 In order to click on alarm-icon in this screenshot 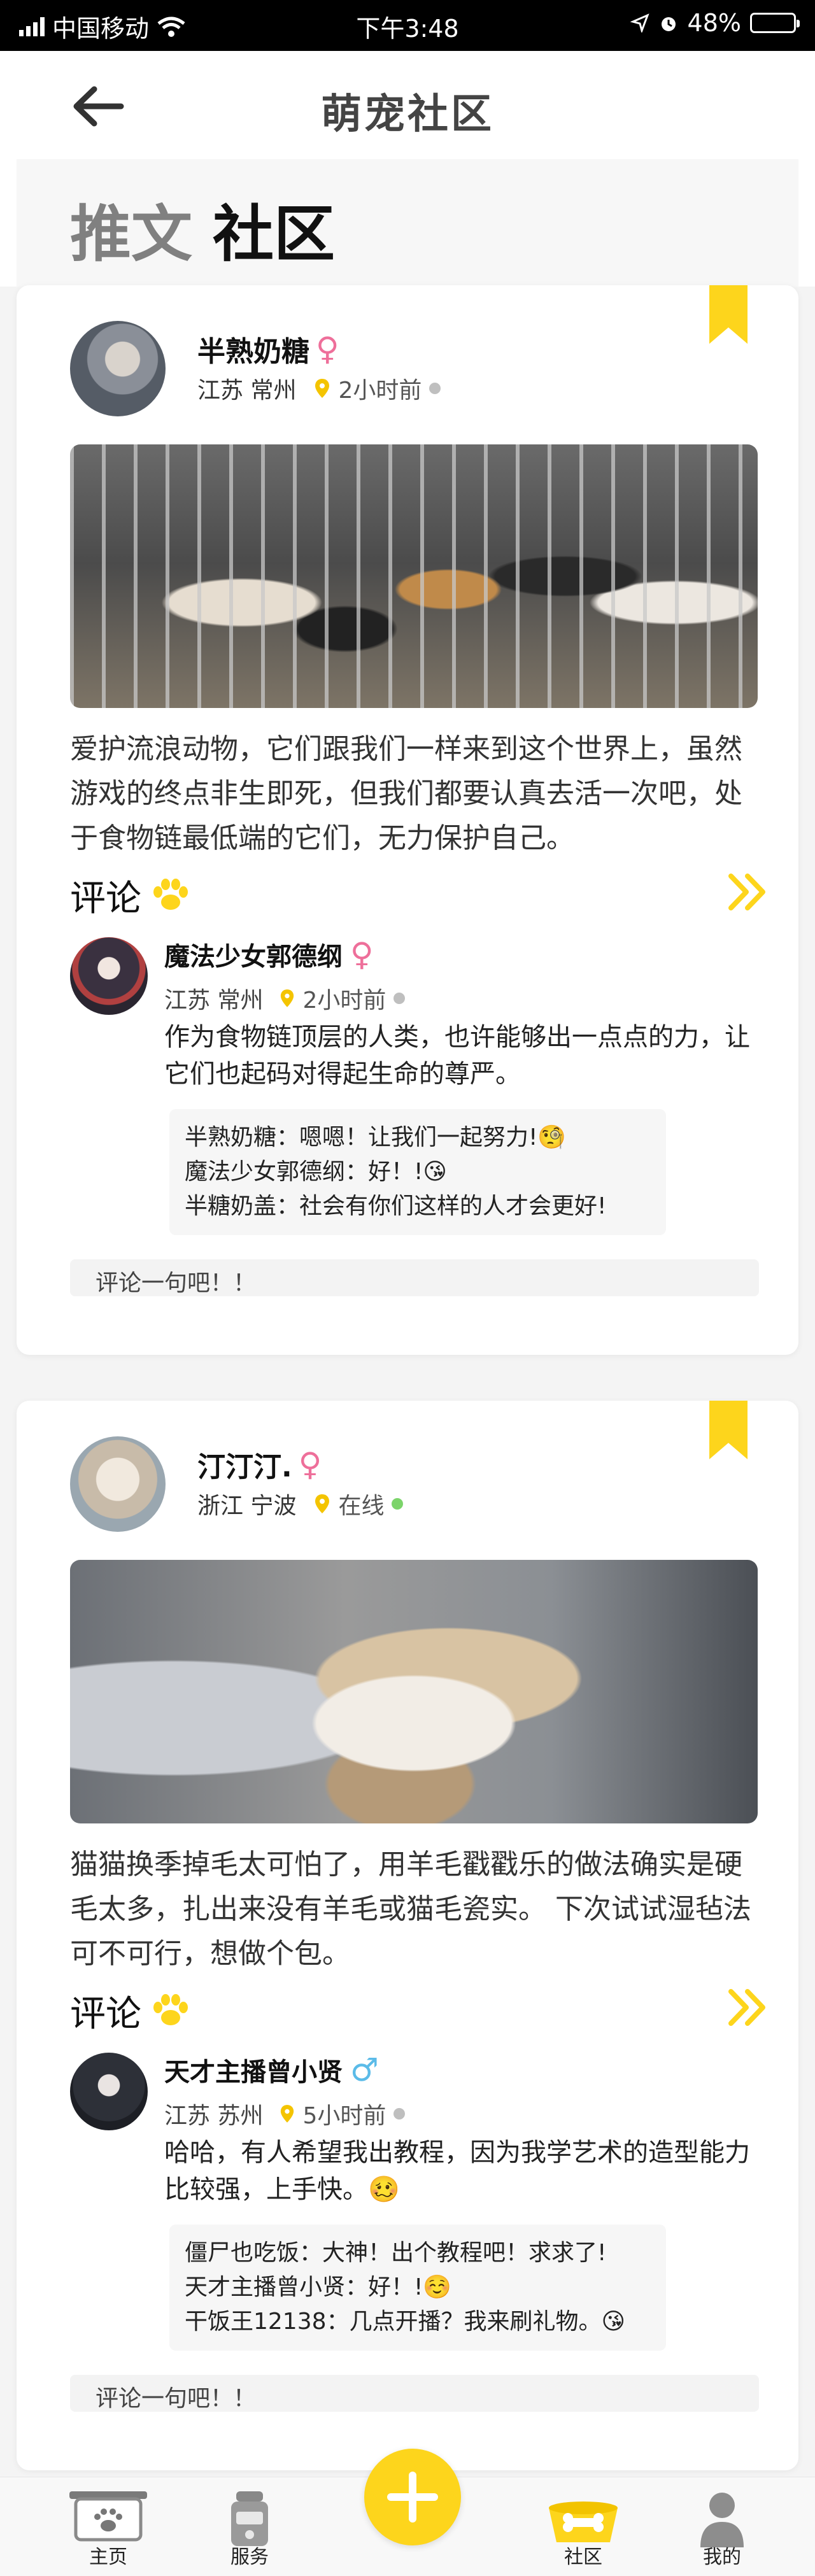, I will do `click(668, 24)`.